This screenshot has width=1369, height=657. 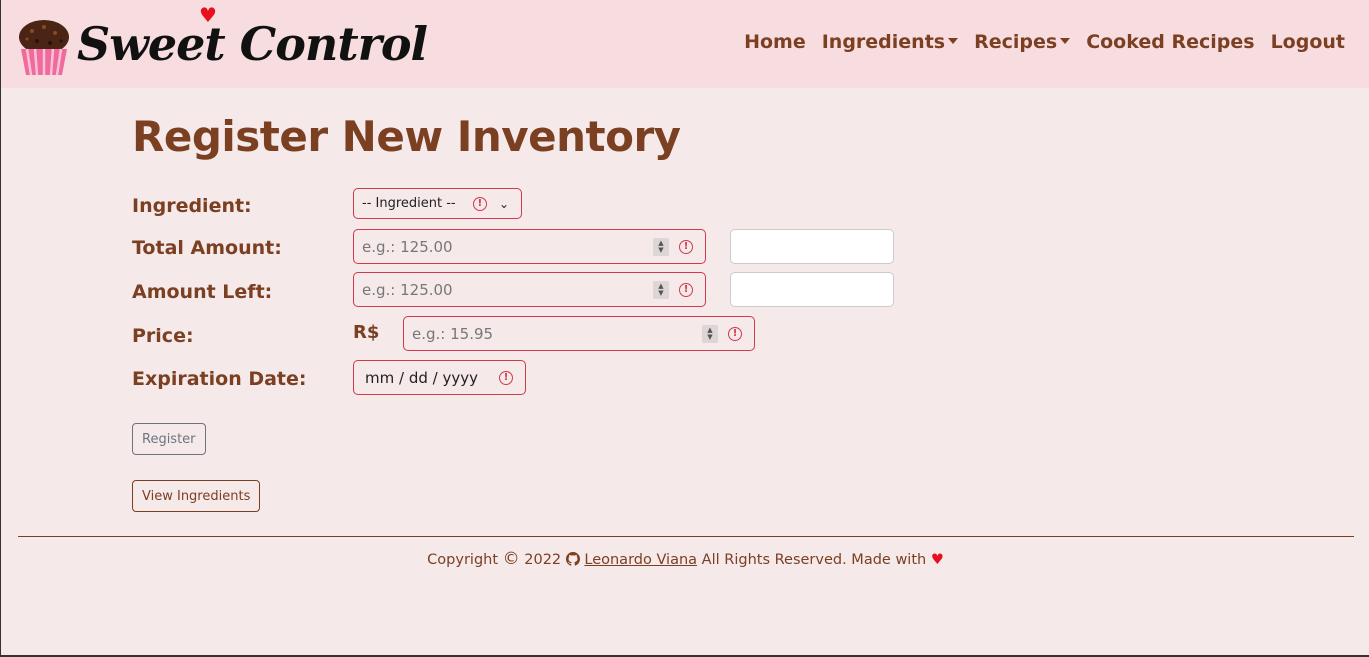 What do you see at coordinates (252, 37) in the screenshot?
I see `brand-name: Sweet Control ♥` at bounding box center [252, 37].